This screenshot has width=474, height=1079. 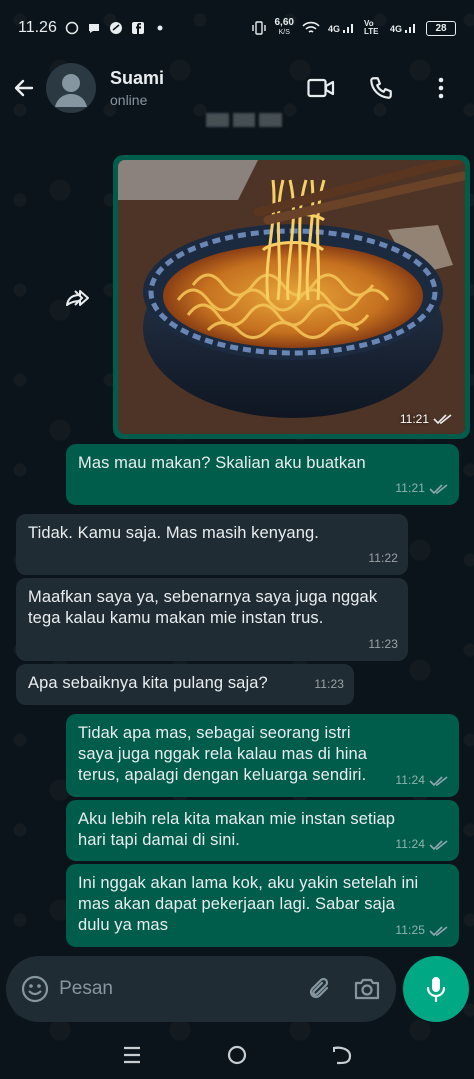 What do you see at coordinates (72, 28) in the screenshot?
I see `whatsapp-notification-icon` at bounding box center [72, 28].